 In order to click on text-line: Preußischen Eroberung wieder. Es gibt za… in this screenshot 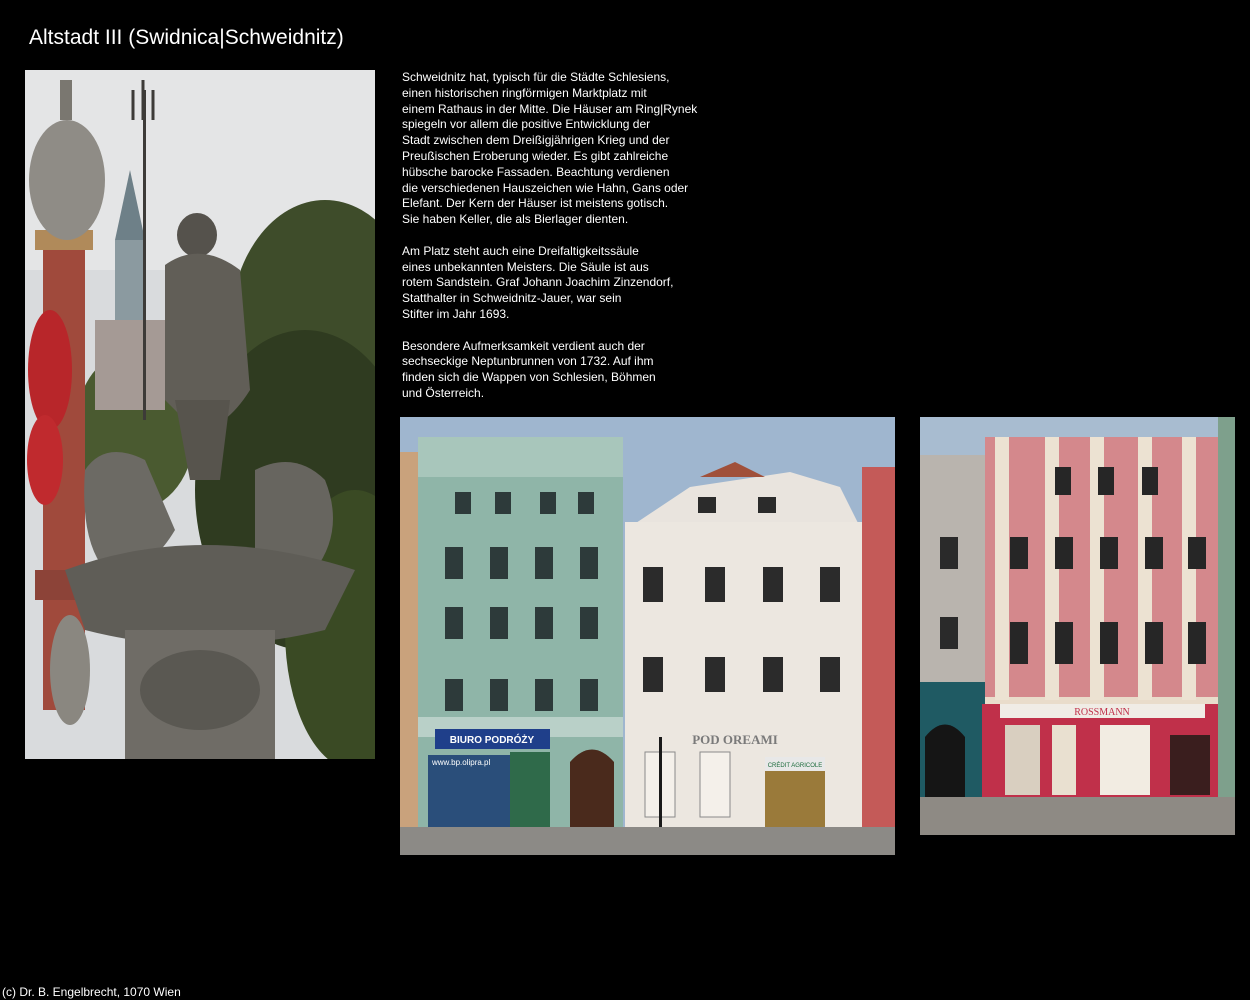, I will do `click(535, 155)`.